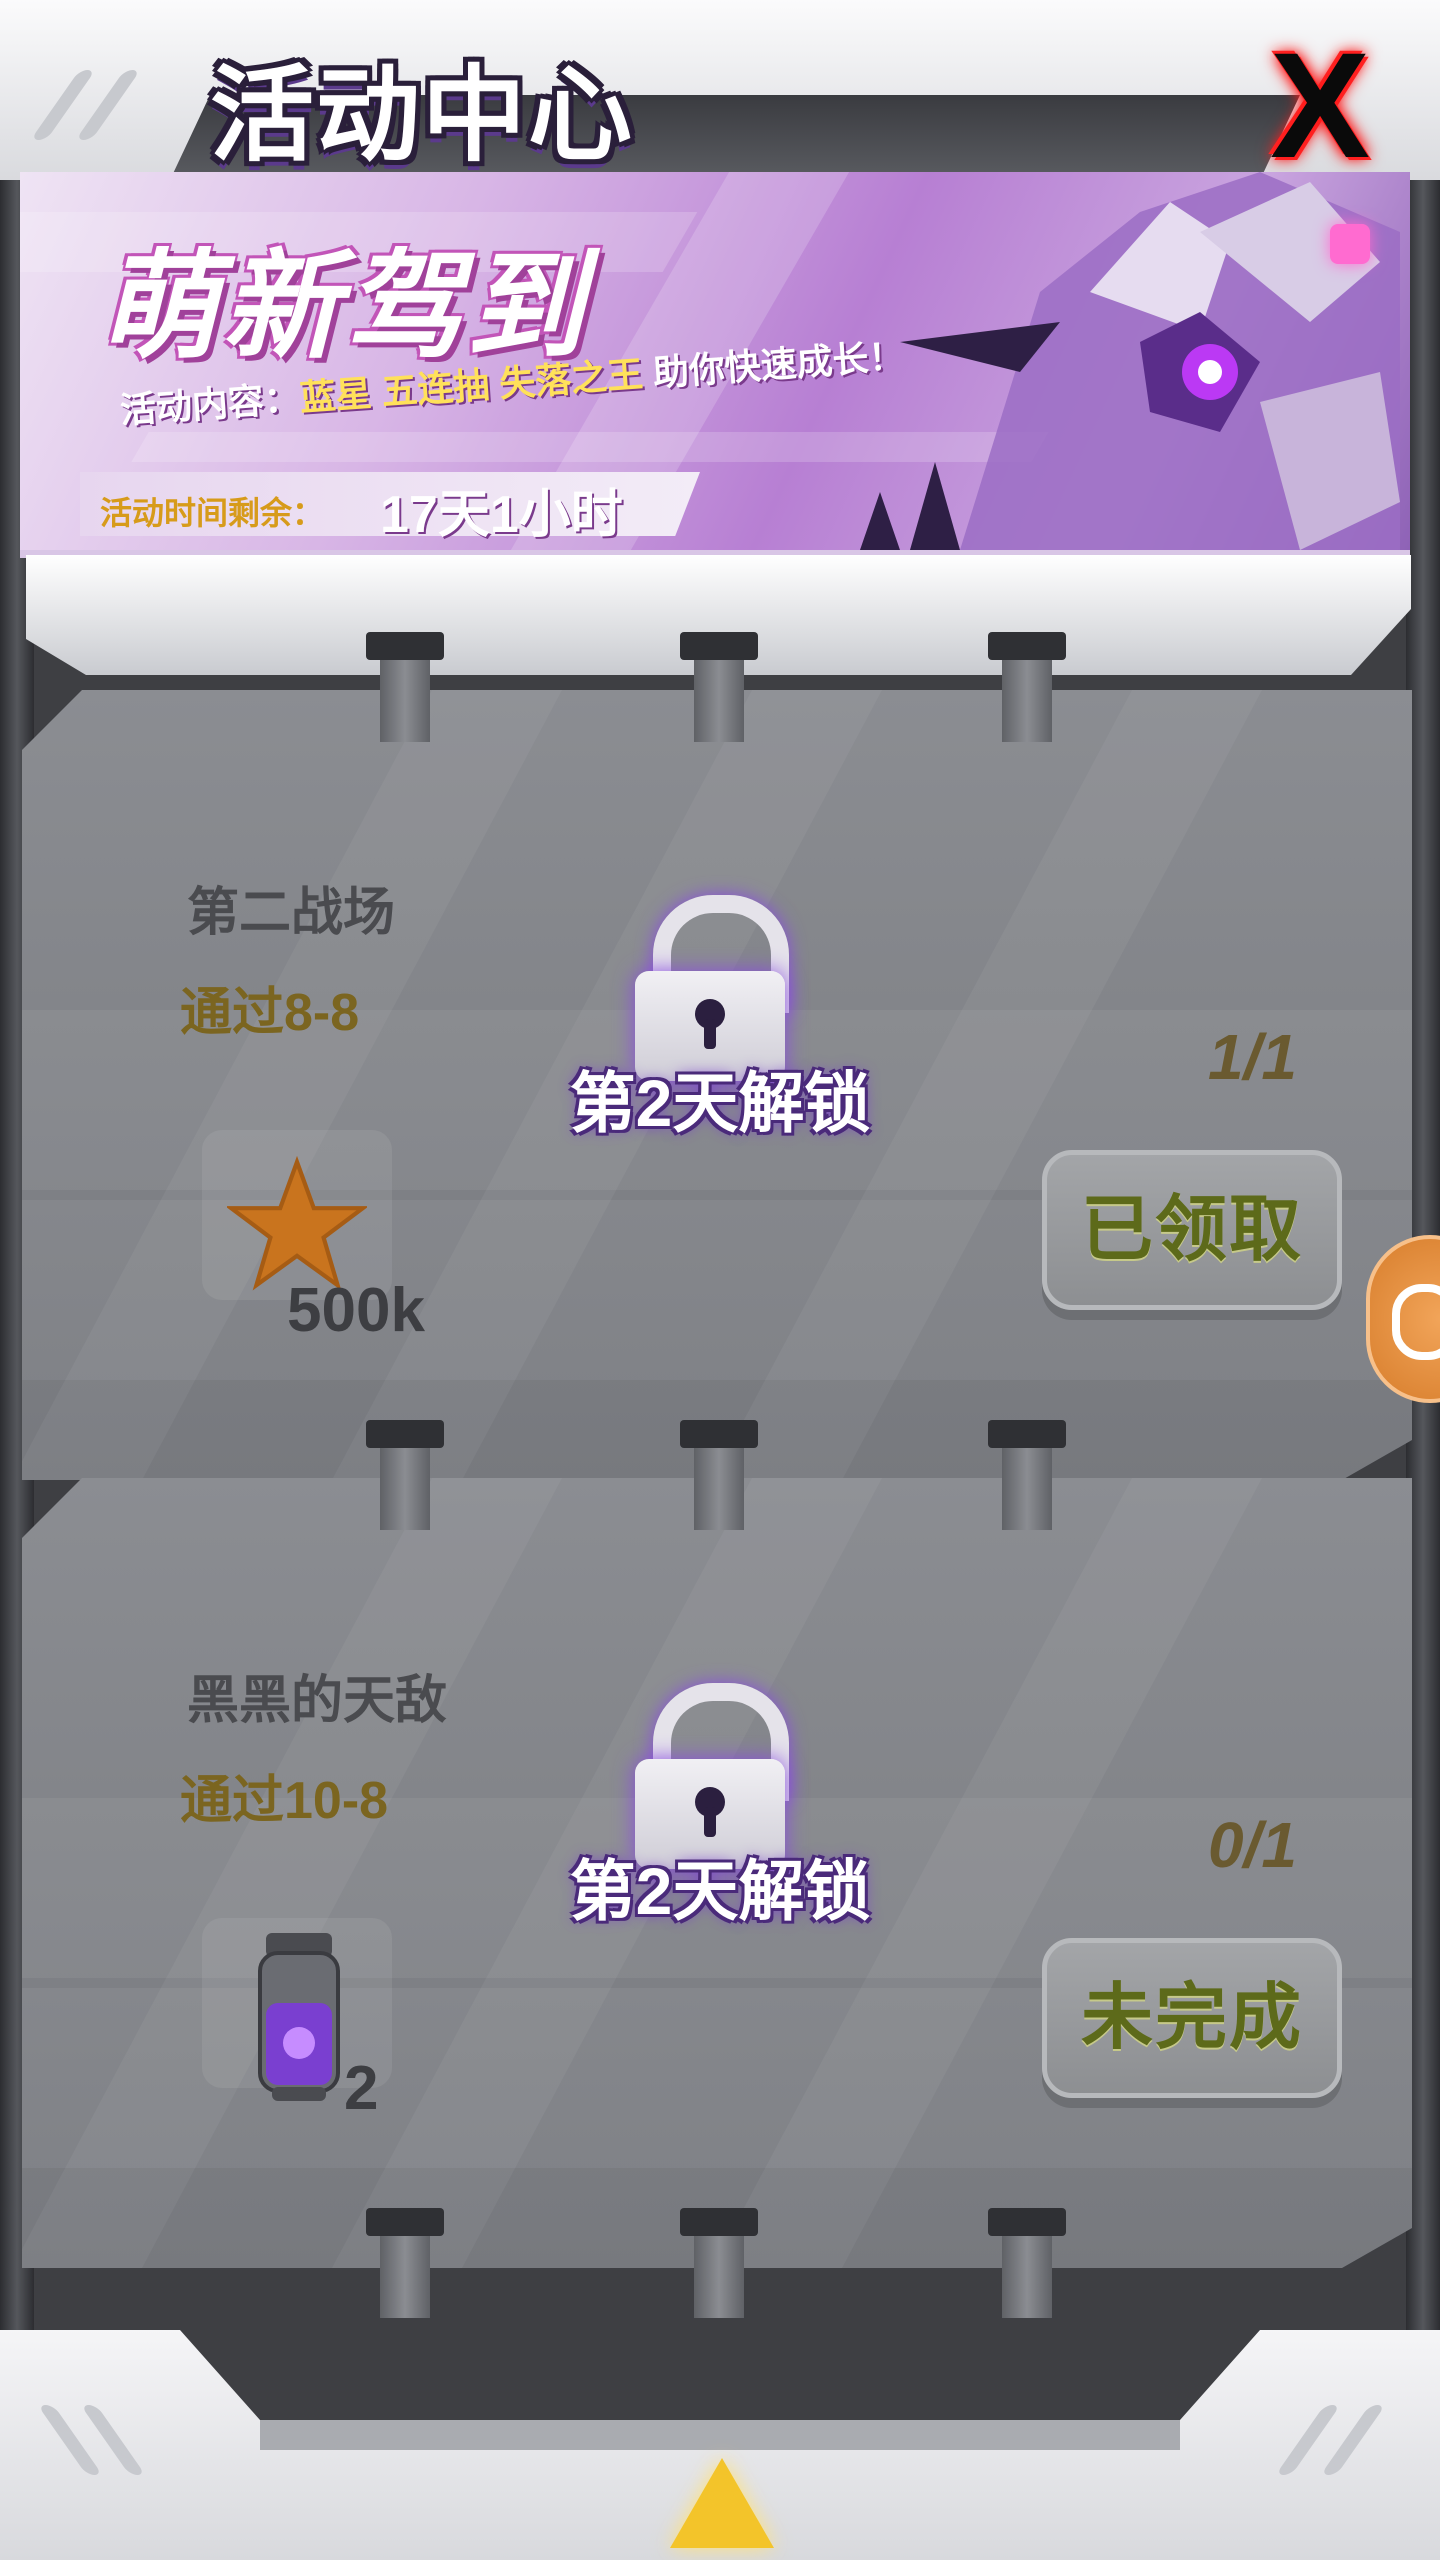 The image size is (1440, 2560). What do you see at coordinates (571, 379) in the screenshot?
I see `banner-desc-item-3: 失落之王` at bounding box center [571, 379].